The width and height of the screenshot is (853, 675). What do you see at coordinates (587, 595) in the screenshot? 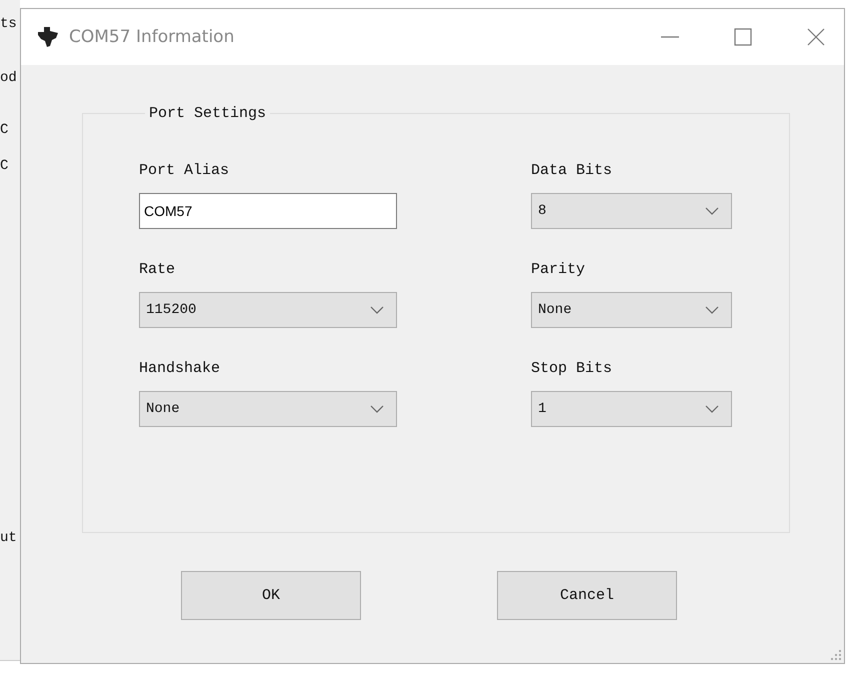
I see `dialog-button: Cancel` at bounding box center [587, 595].